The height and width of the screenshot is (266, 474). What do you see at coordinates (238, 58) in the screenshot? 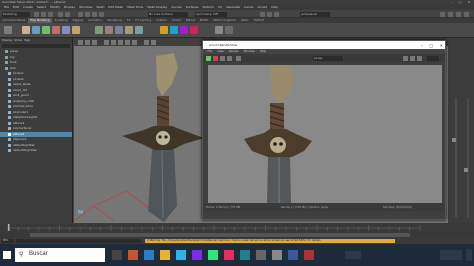
I see `crop-region-icon` at bounding box center [238, 58].